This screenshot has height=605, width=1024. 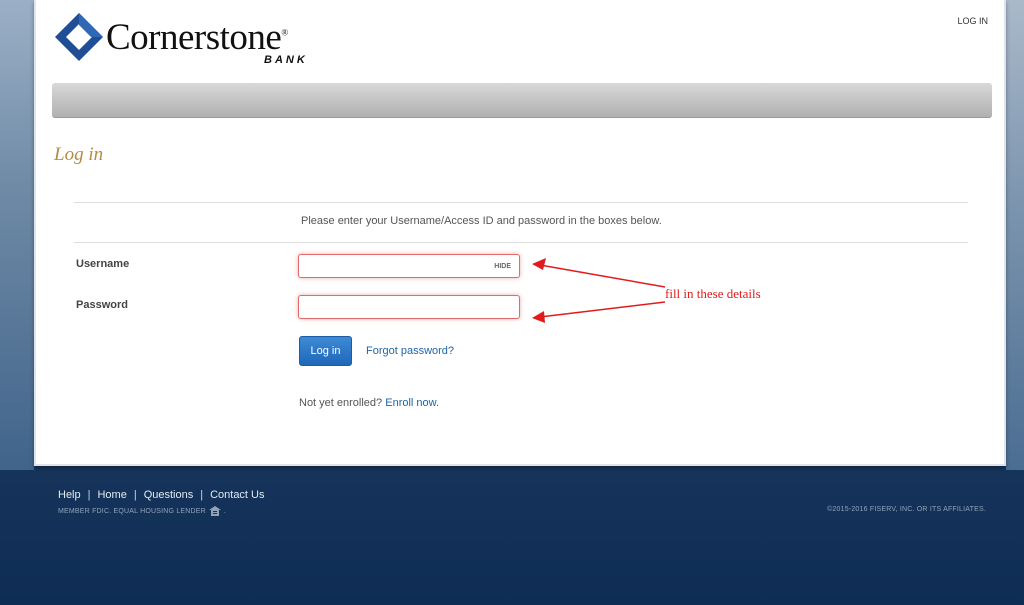 I want to click on enroll-line: Not yet enrolled? Enroll now., so click(x=369, y=403).